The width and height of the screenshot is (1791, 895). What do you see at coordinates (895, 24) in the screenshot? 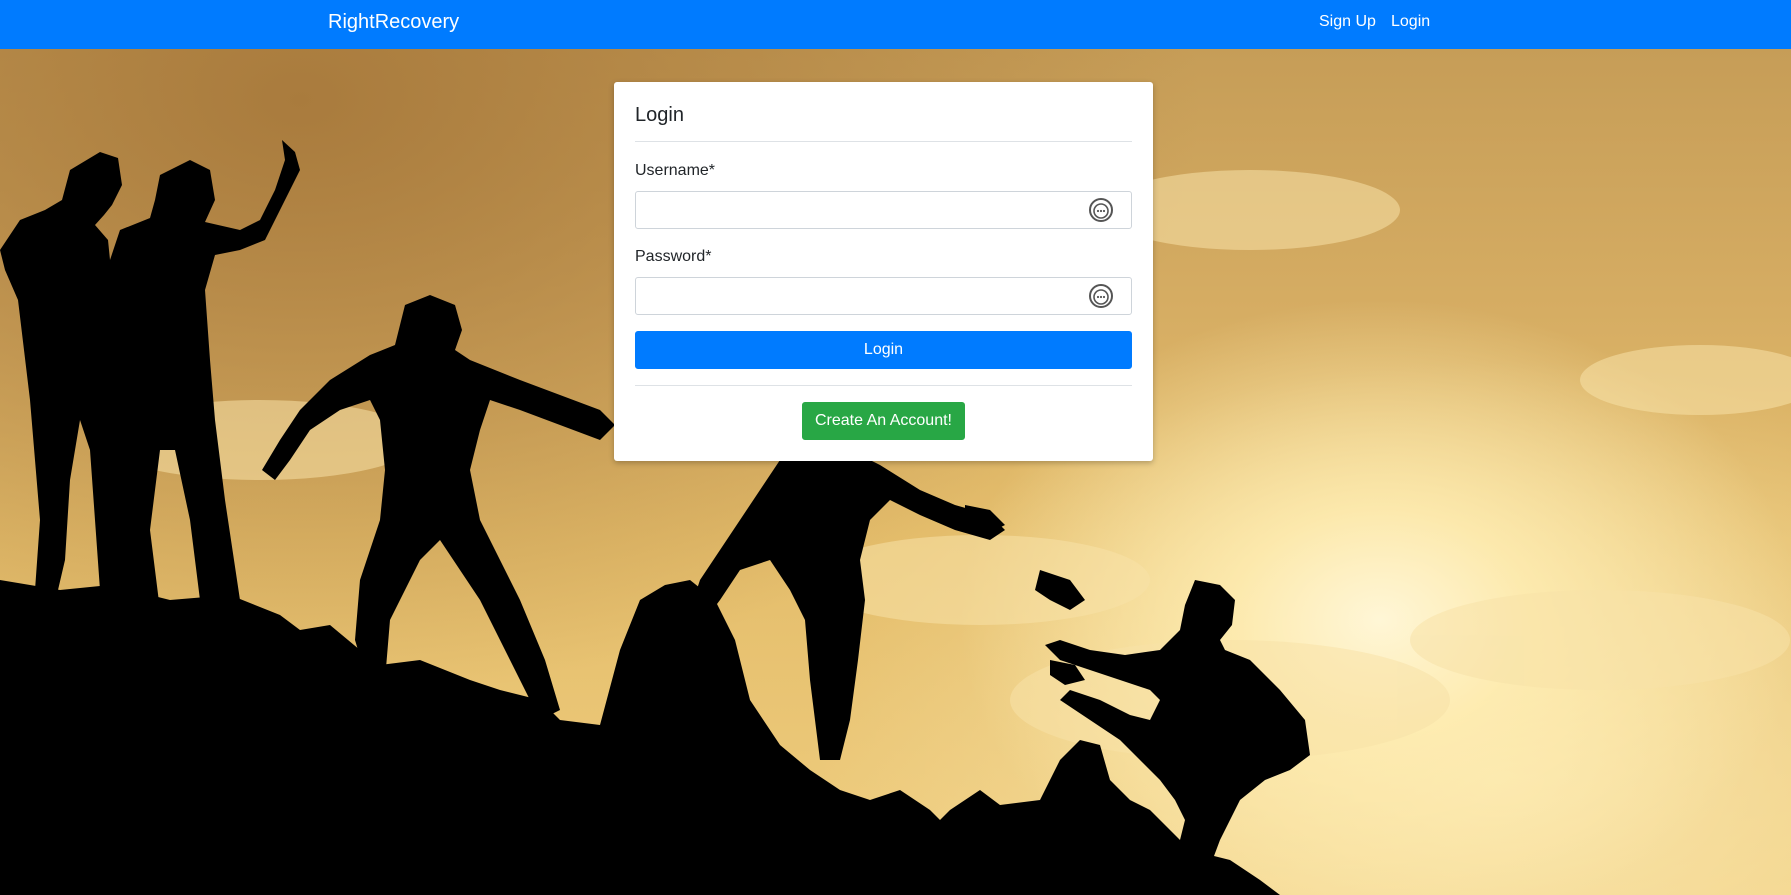
I see `top-navbar: RightRecovery Sign Up Login` at bounding box center [895, 24].